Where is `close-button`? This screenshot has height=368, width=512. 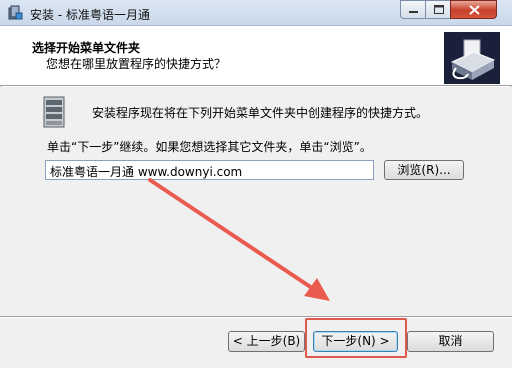
close-button is located at coordinates (473, 9).